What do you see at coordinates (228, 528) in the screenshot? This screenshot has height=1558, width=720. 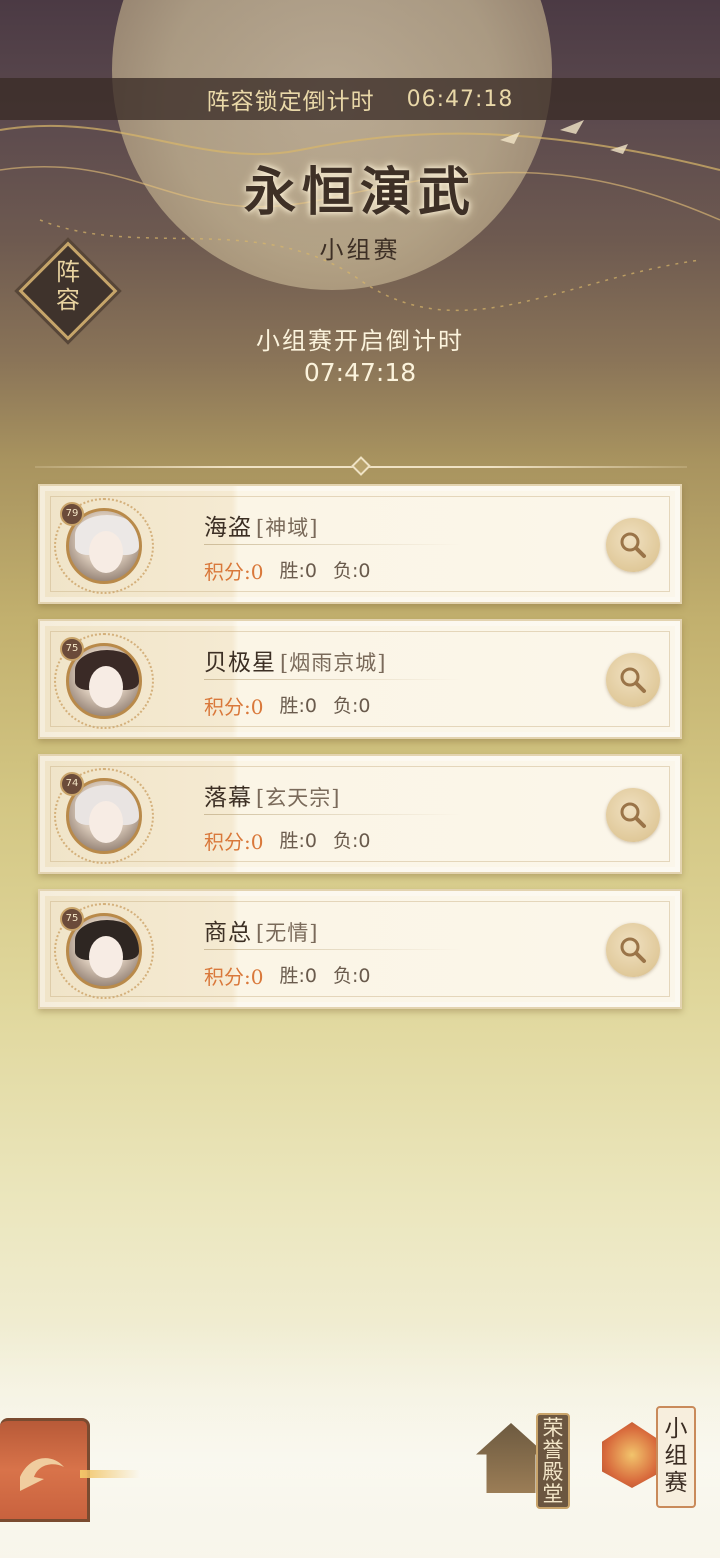 I see `player-name: 海盗` at bounding box center [228, 528].